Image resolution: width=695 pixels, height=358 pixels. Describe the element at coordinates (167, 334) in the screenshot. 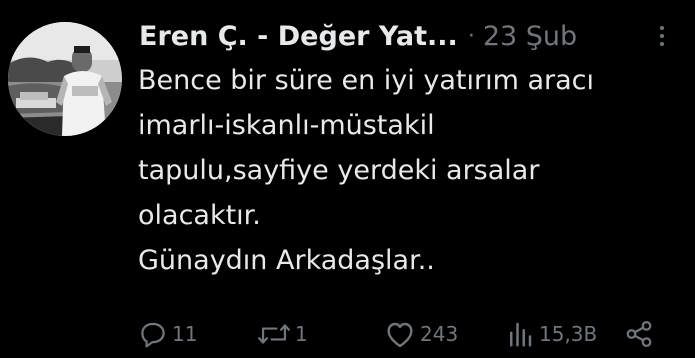

I see `reply-button: 11` at that location.